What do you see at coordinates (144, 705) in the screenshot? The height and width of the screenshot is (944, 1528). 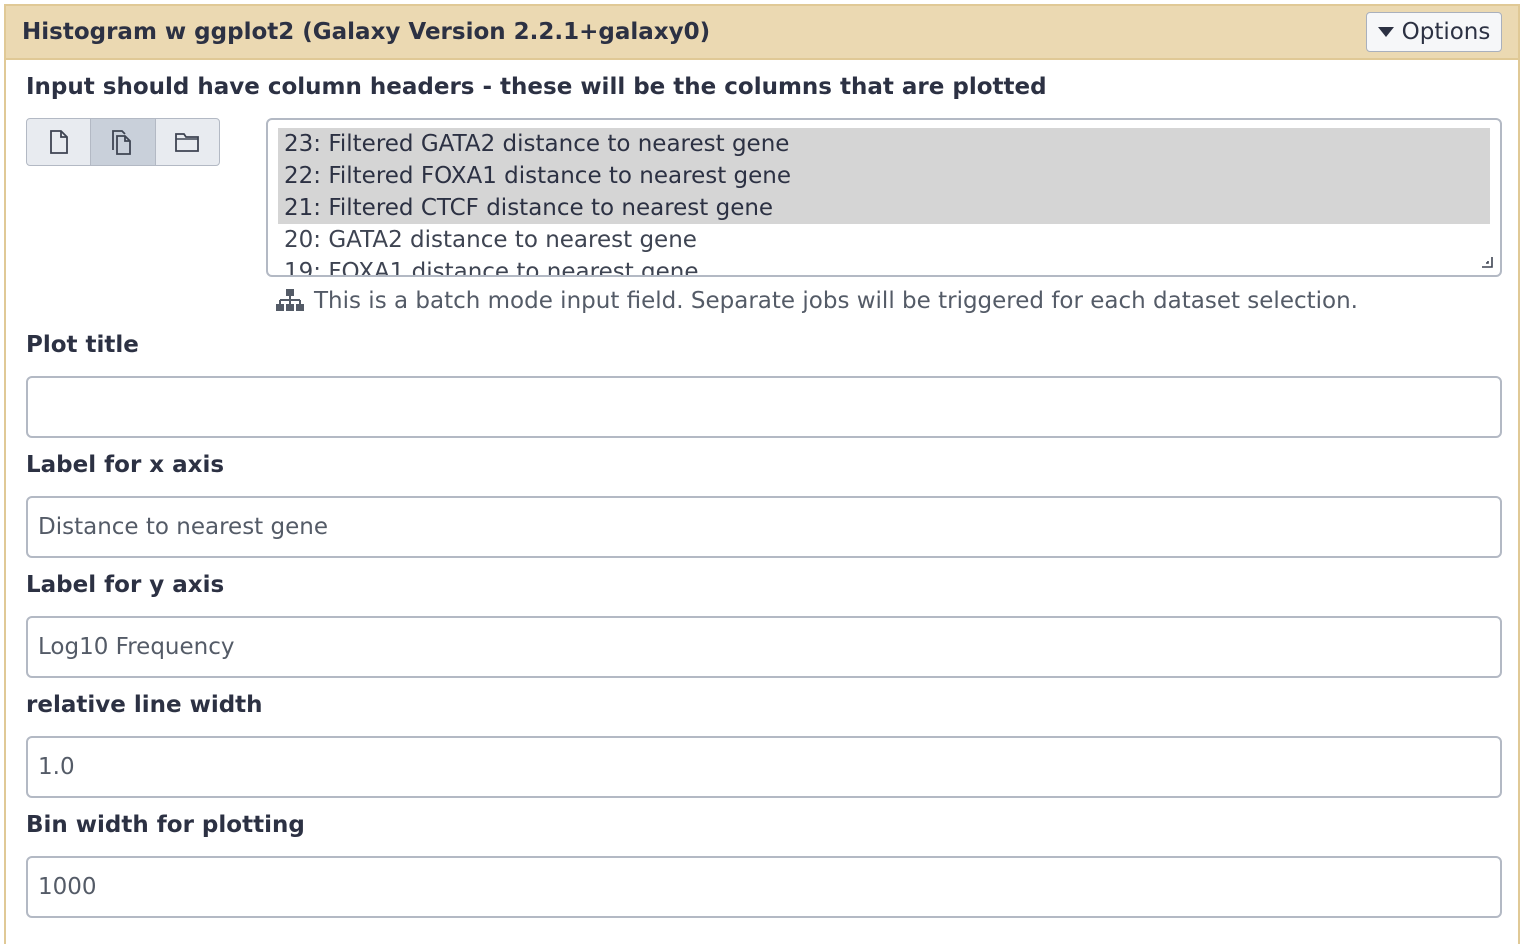 I see `line-width-label: relative line width` at bounding box center [144, 705].